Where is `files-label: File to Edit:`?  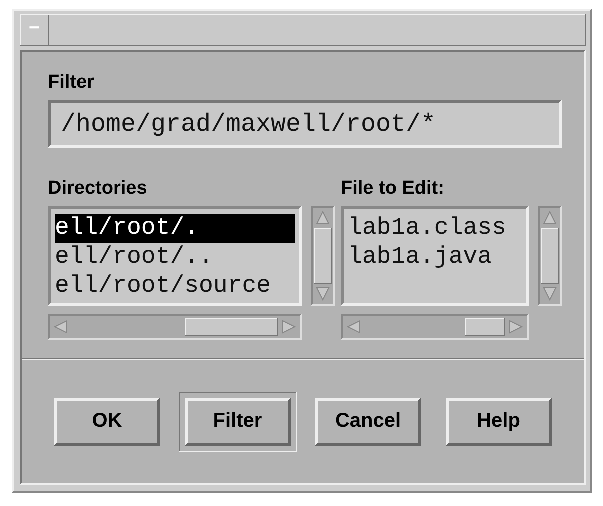
files-label: File to Edit: is located at coordinates (392, 189).